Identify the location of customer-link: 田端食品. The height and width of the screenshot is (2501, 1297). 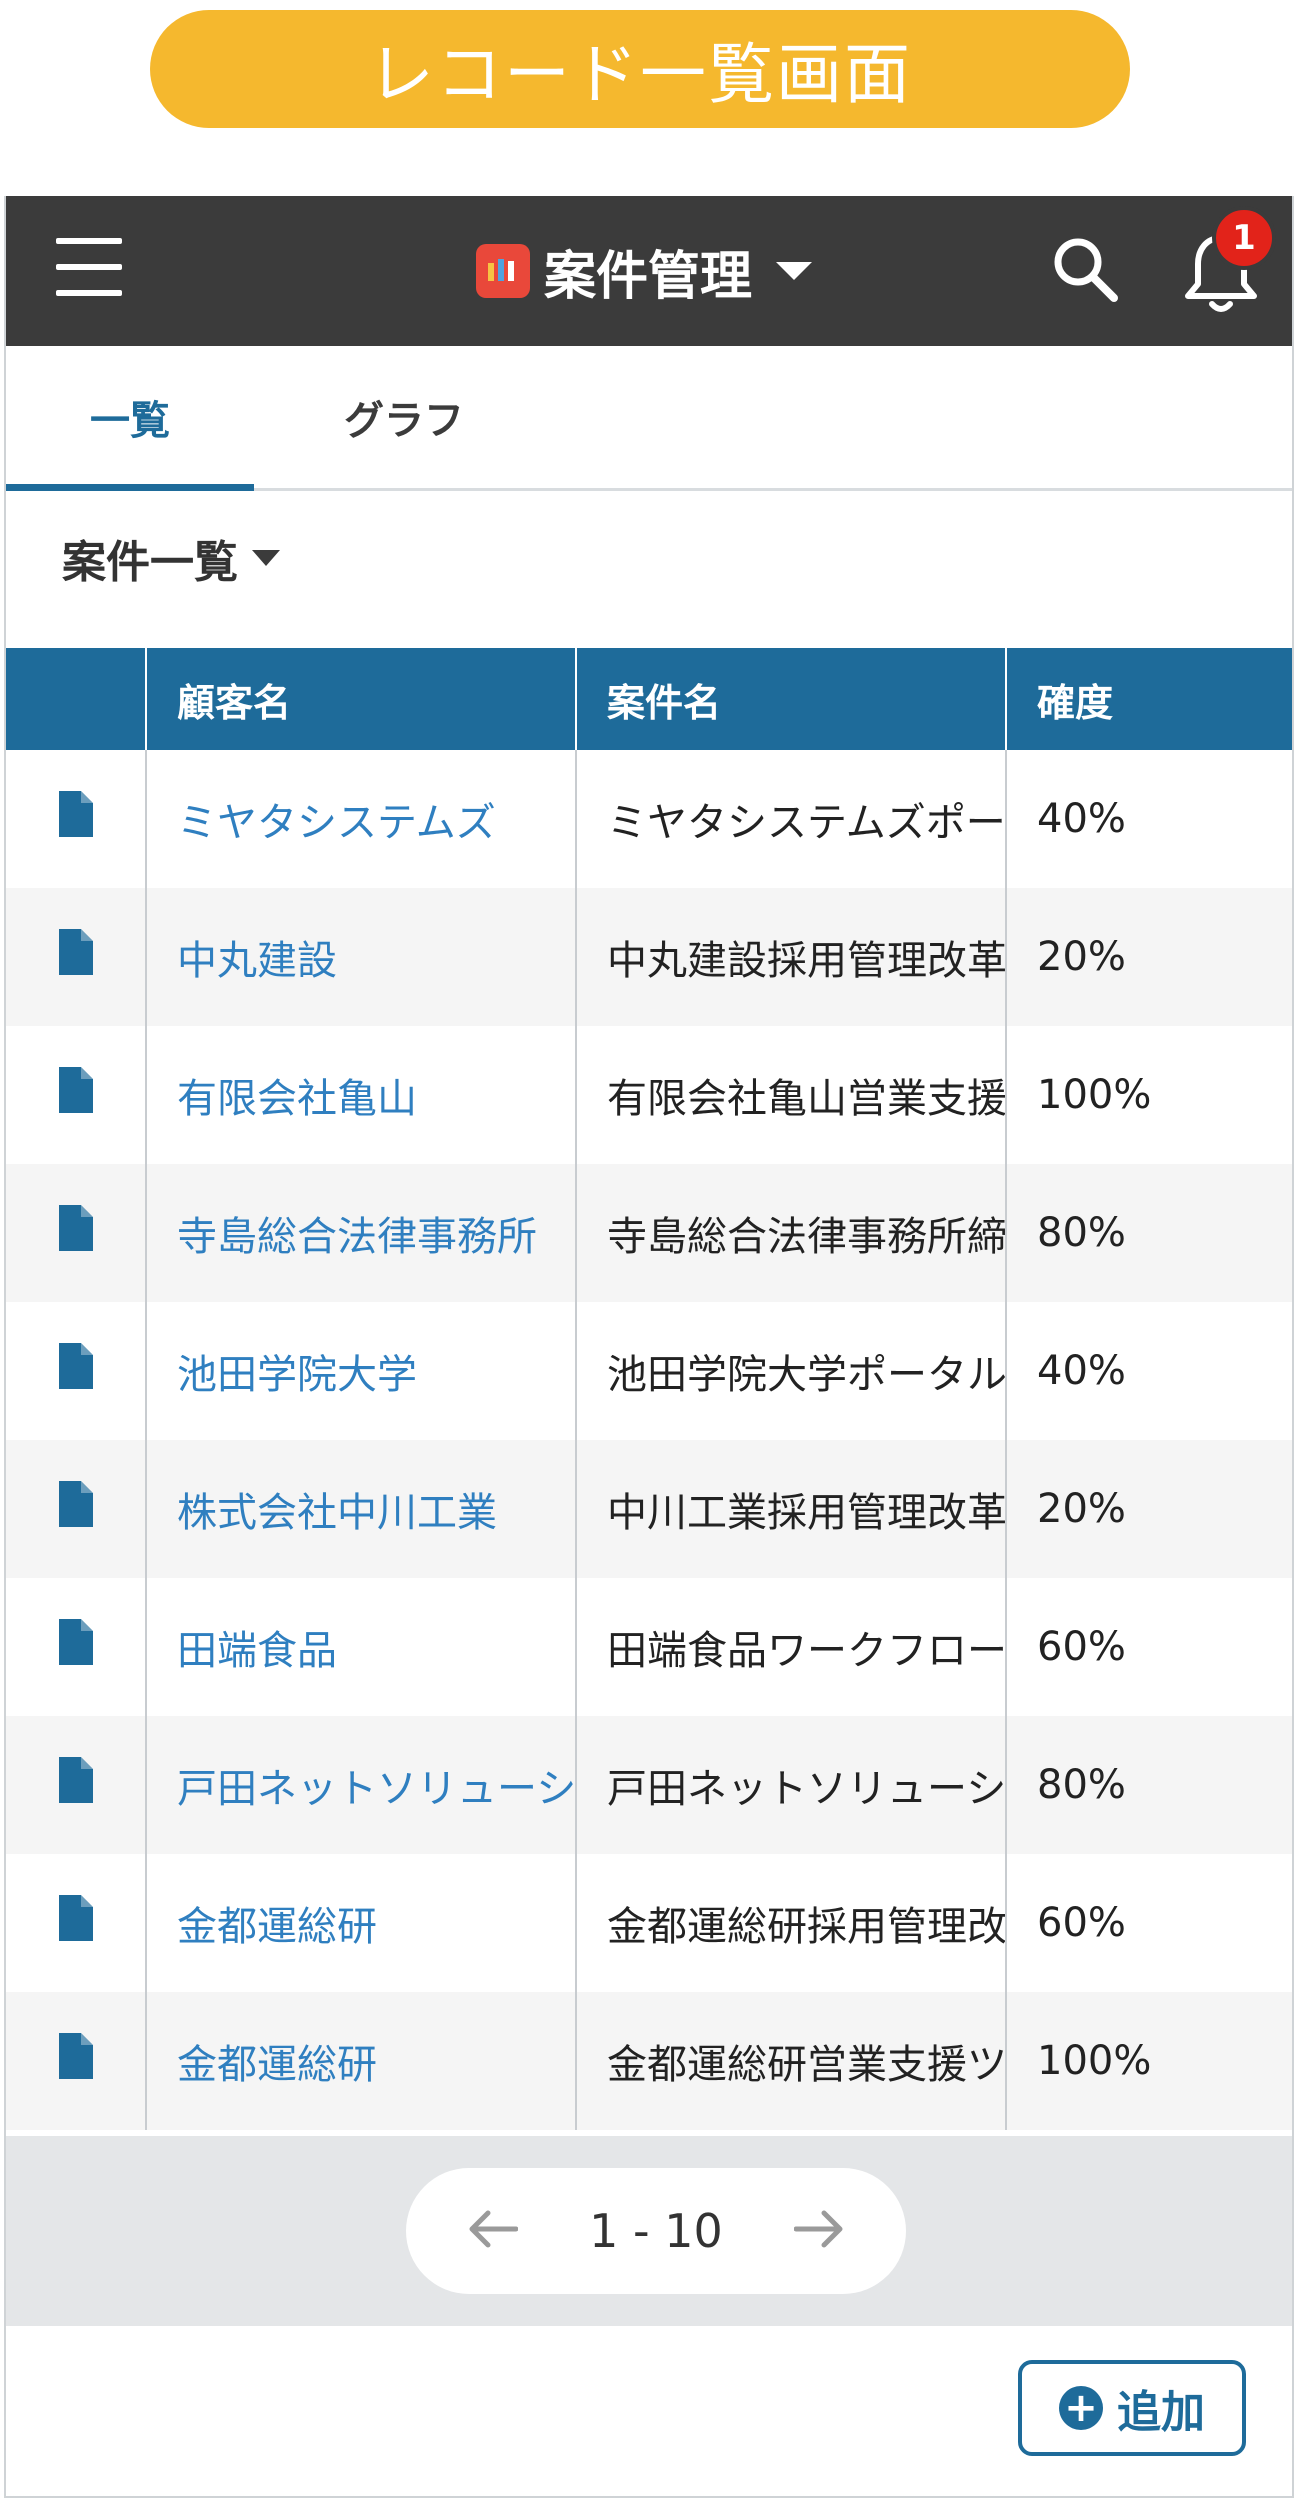
(361, 1647).